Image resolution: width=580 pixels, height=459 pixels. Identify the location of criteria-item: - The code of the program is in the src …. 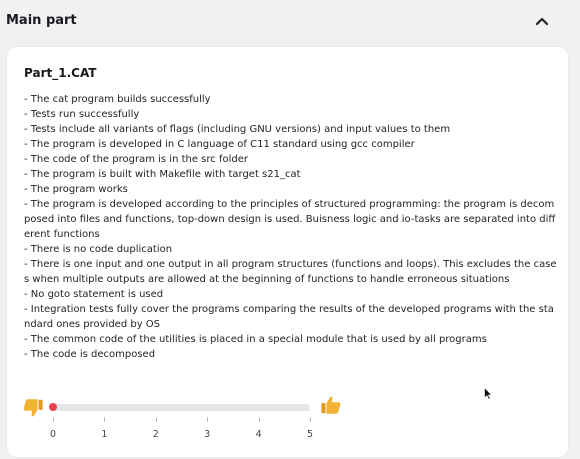
(136, 159).